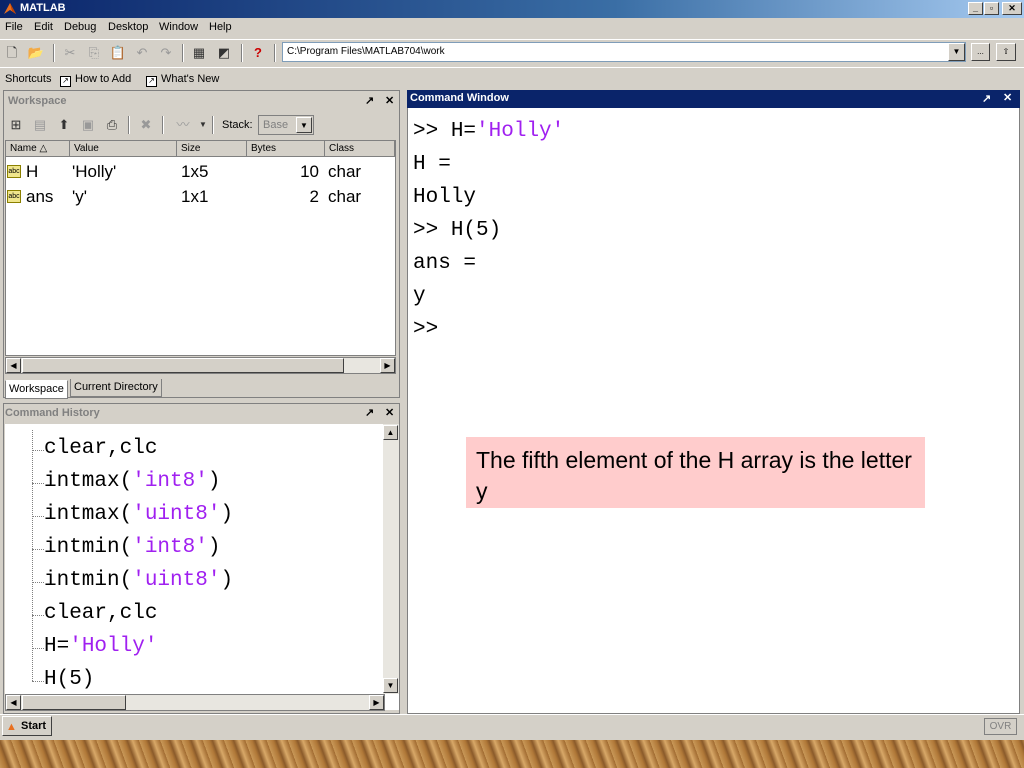 This screenshot has height=768, width=1024. What do you see at coordinates (624, 52) in the screenshot?
I see `current-directory-field: C:\Program Files\MATLAB704\work` at bounding box center [624, 52].